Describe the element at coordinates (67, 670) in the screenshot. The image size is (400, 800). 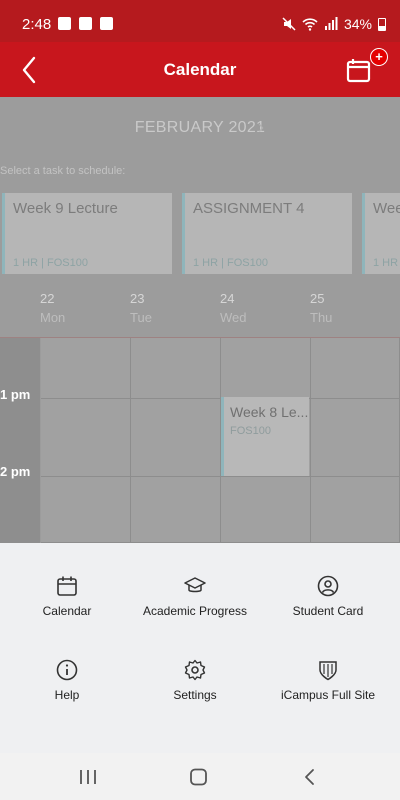
I see `info-icon` at that location.